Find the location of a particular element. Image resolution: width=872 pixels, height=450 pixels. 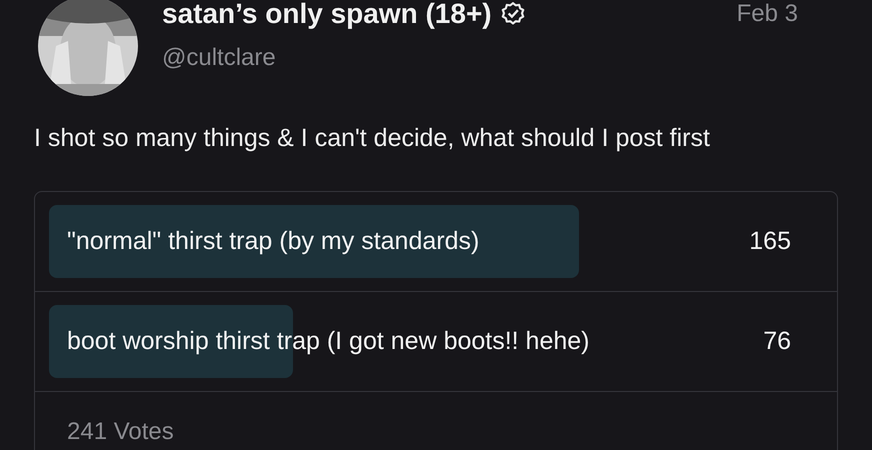

option-label: "normal" thirst trap (by my standards) is located at coordinates (273, 241).